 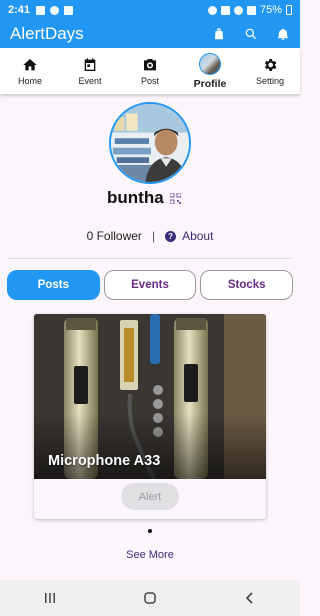 I want to click on recent-apps-button, so click(x=50, y=598).